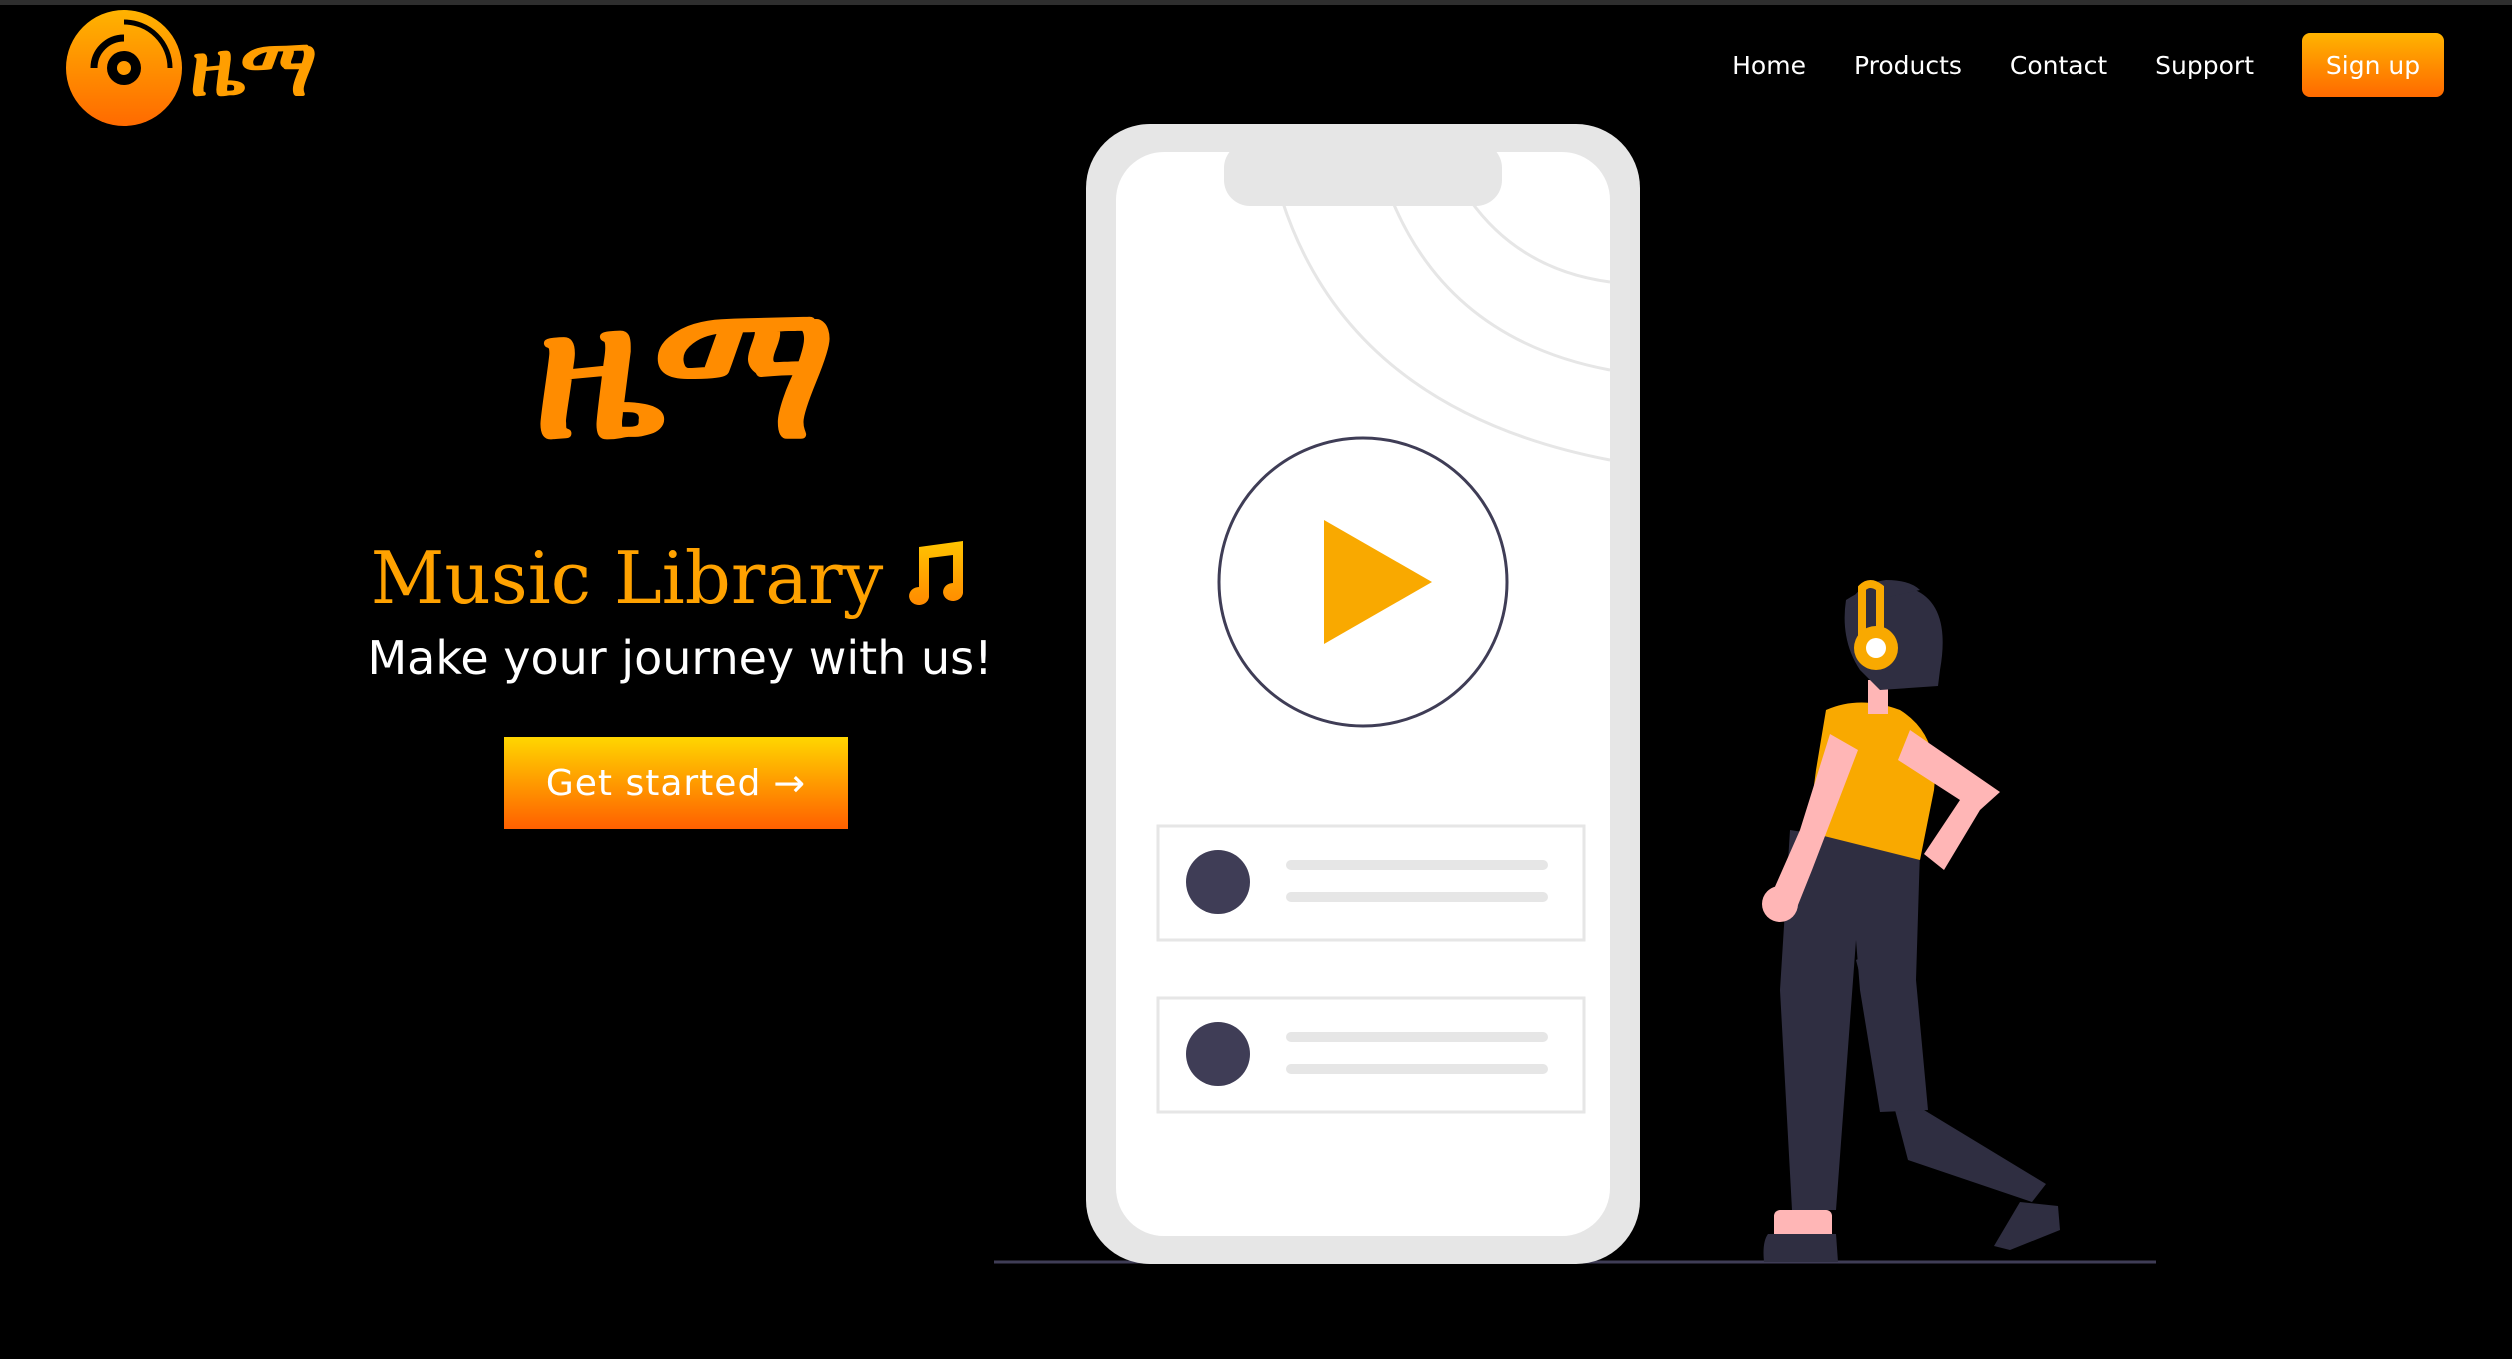  What do you see at coordinates (1908, 65) in the screenshot?
I see `nav-products: Products` at bounding box center [1908, 65].